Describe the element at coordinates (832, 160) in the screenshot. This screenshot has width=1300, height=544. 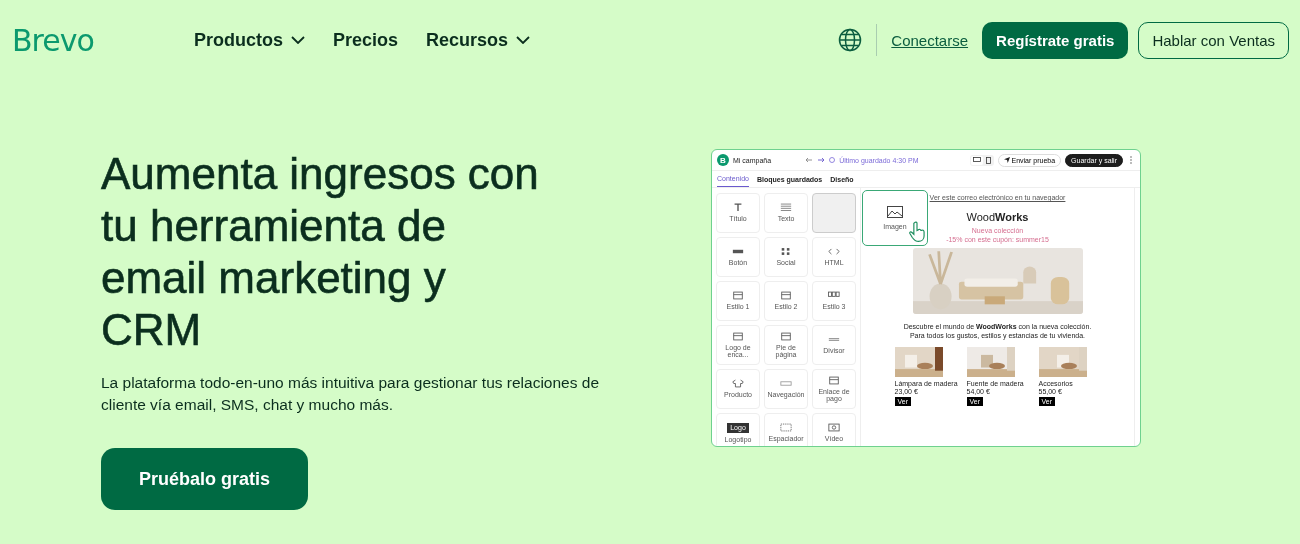
I see `clock-icon` at that location.